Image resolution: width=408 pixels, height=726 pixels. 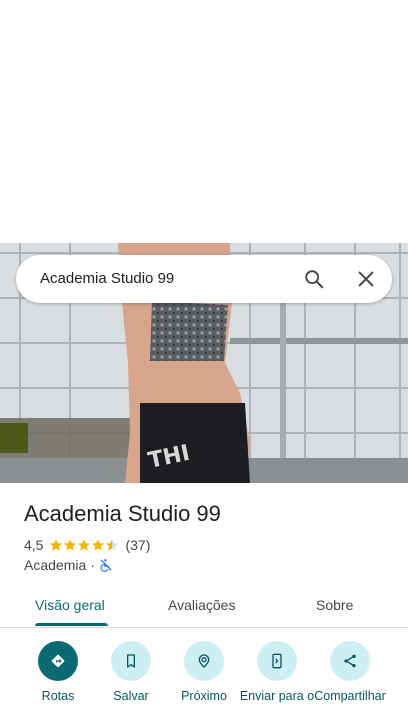 What do you see at coordinates (138, 545) in the screenshot?
I see `review-count: (37)` at bounding box center [138, 545].